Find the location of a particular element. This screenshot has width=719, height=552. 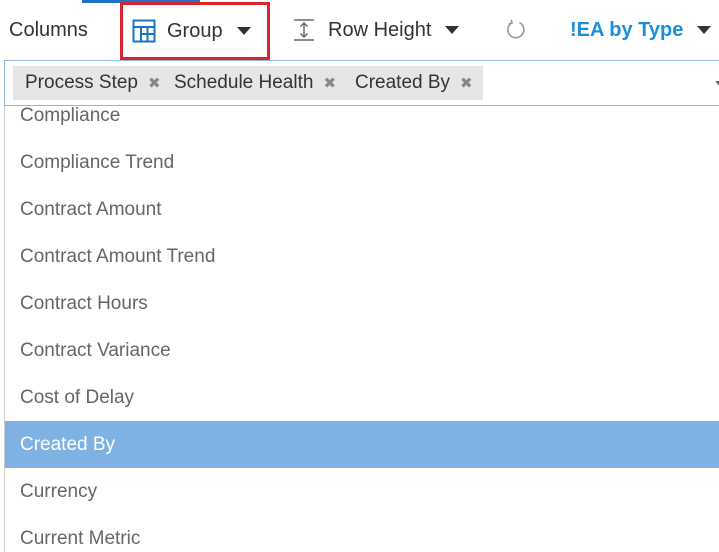

list-item: Contract Hours is located at coordinates (362, 303).